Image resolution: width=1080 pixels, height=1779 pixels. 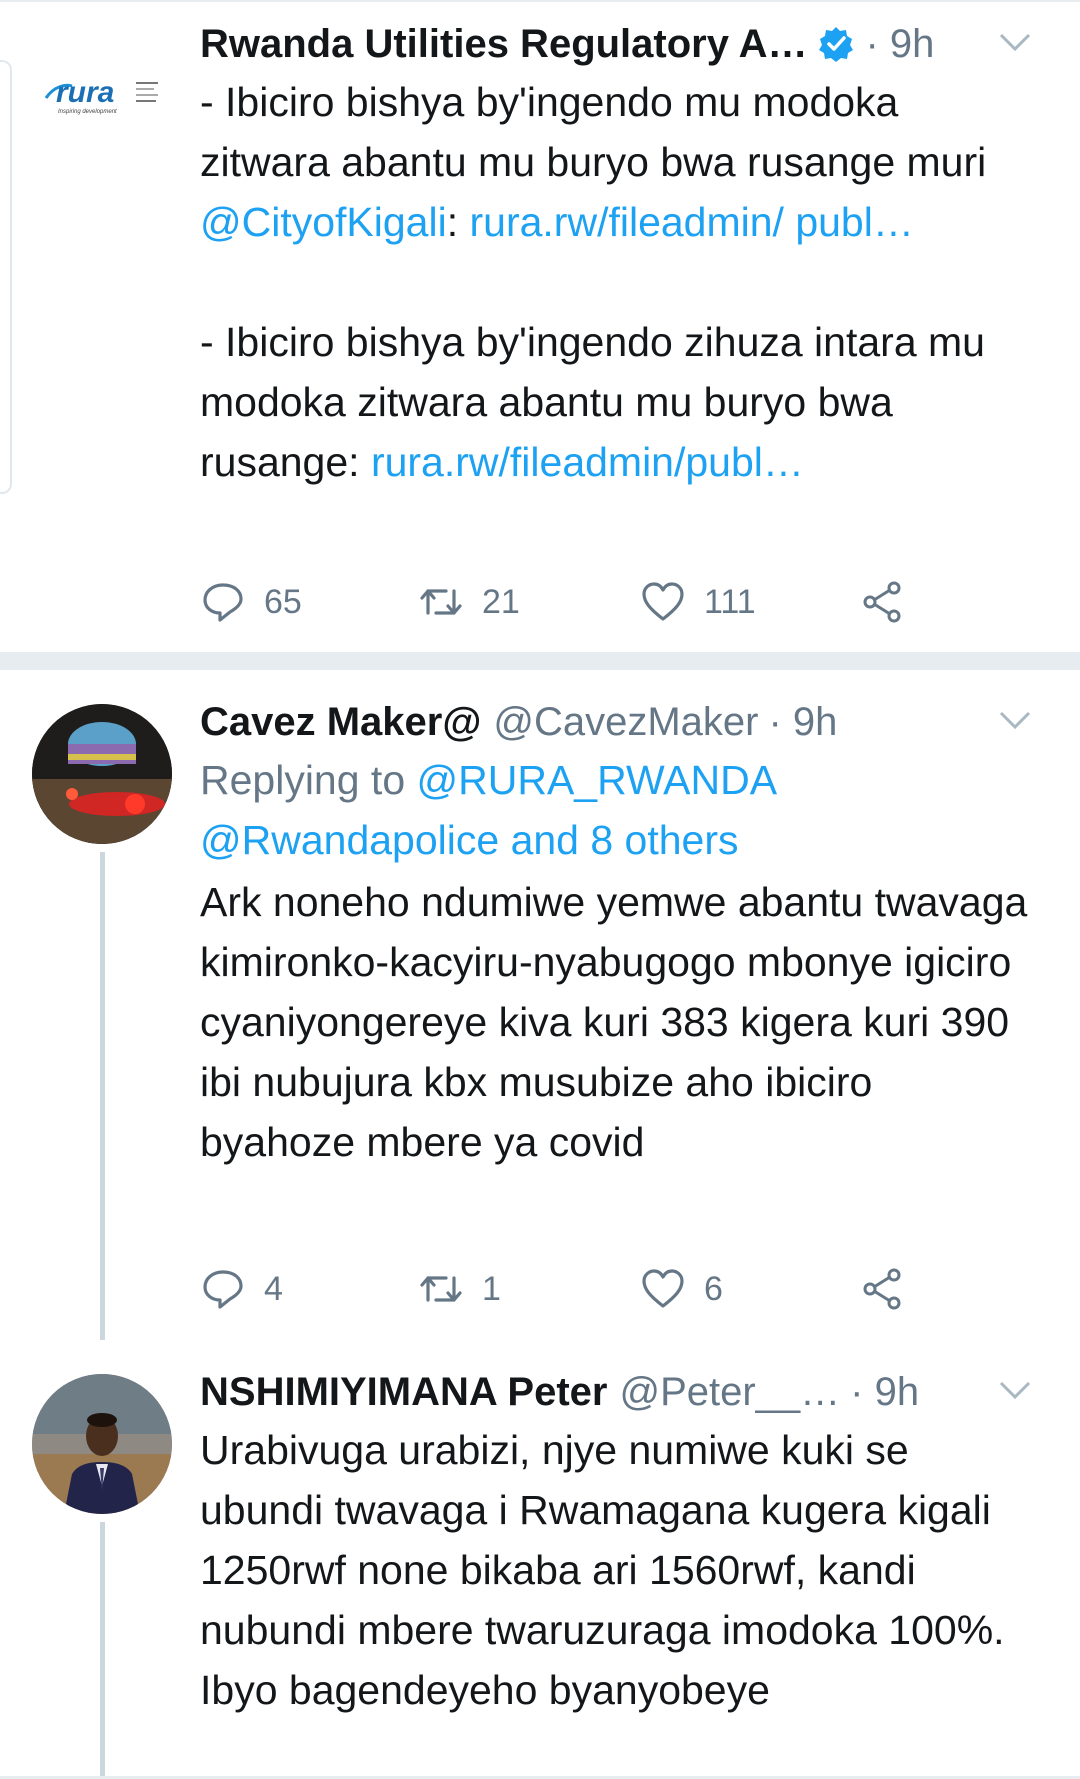 I want to click on like-button: 111, so click(x=698, y=602).